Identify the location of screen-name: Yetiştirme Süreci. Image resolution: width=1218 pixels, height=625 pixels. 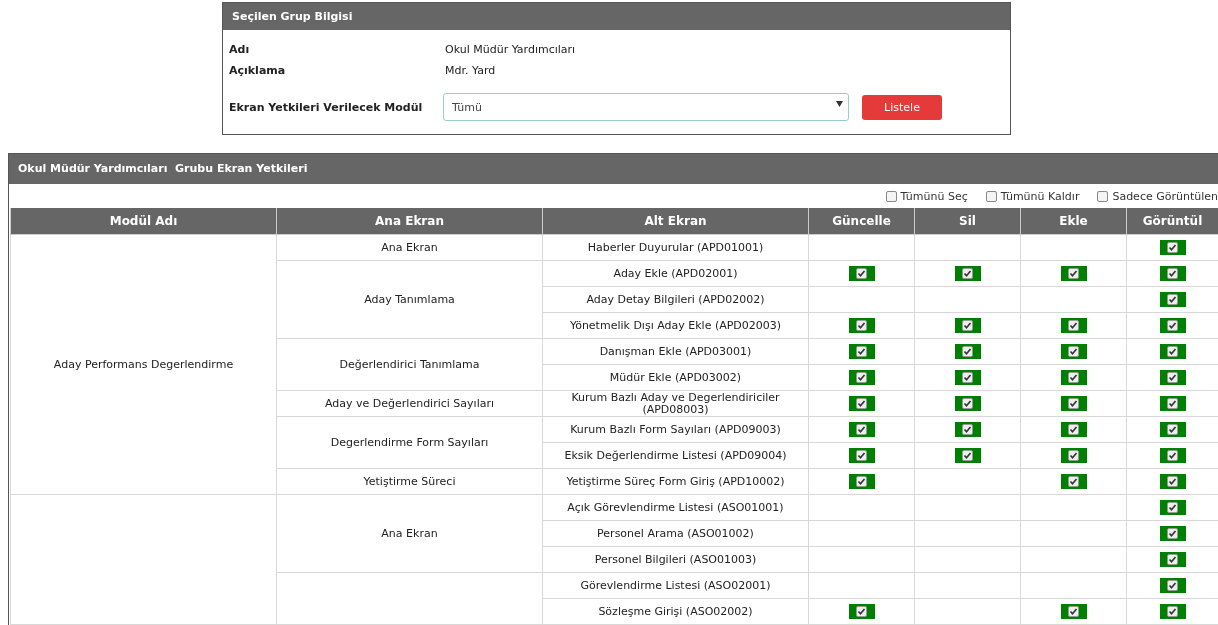
(409, 481).